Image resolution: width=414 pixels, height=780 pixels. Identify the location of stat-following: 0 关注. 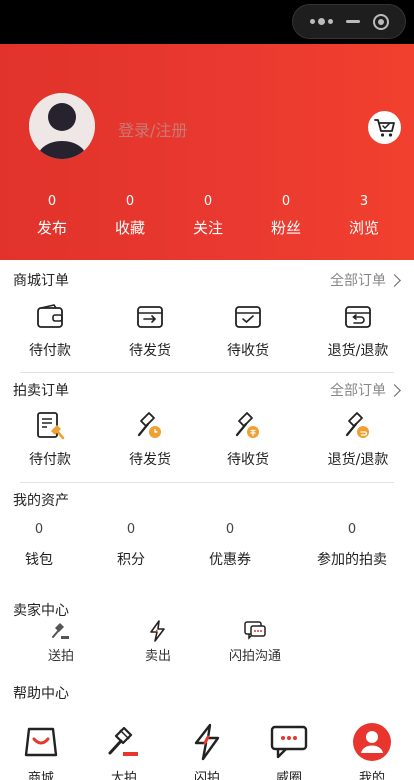
(208, 215).